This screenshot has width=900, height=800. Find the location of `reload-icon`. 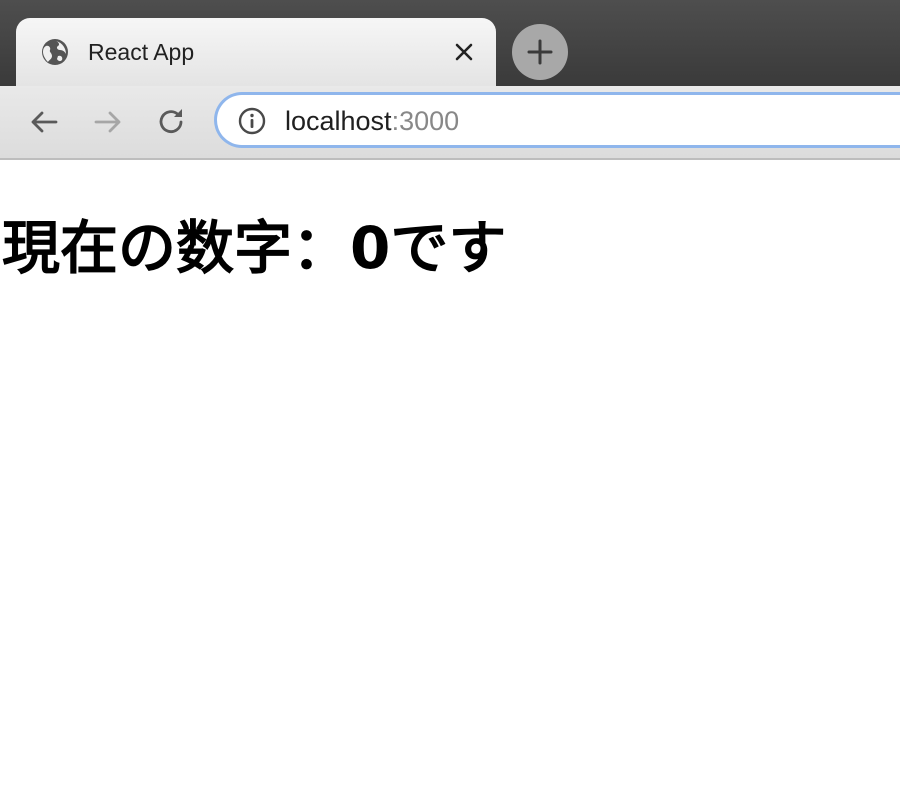

reload-icon is located at coordinates (171, 121).